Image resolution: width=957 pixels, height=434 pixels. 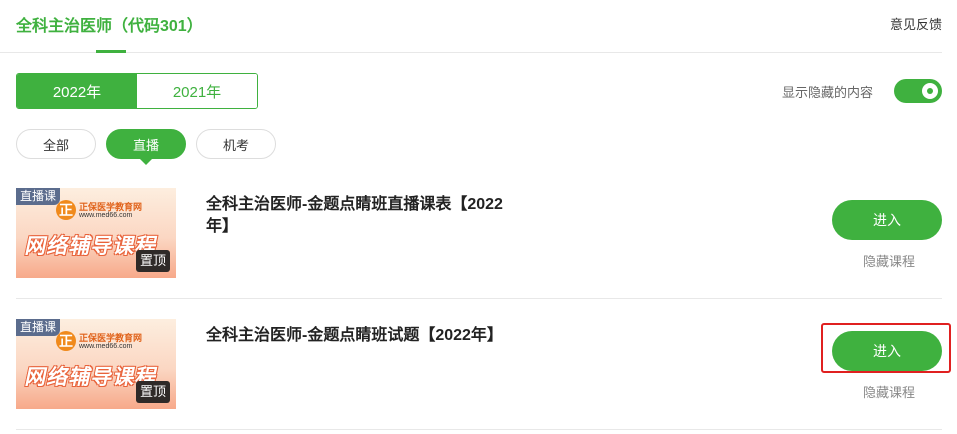 What do you see at coordinates (887, 220) in the screenshot?
I see `enter-course-button: 进入` at bounding box center [887, 220].